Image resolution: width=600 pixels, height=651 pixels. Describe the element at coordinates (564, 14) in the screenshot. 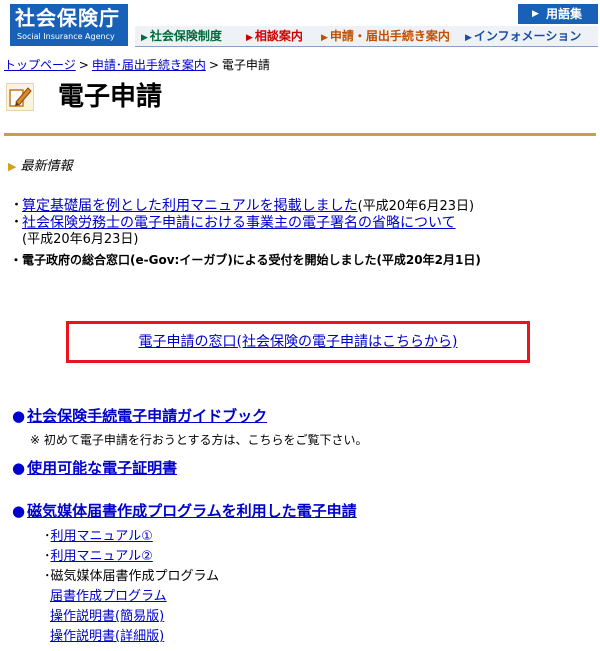

I see `glossary-label: 用語集` at that location.